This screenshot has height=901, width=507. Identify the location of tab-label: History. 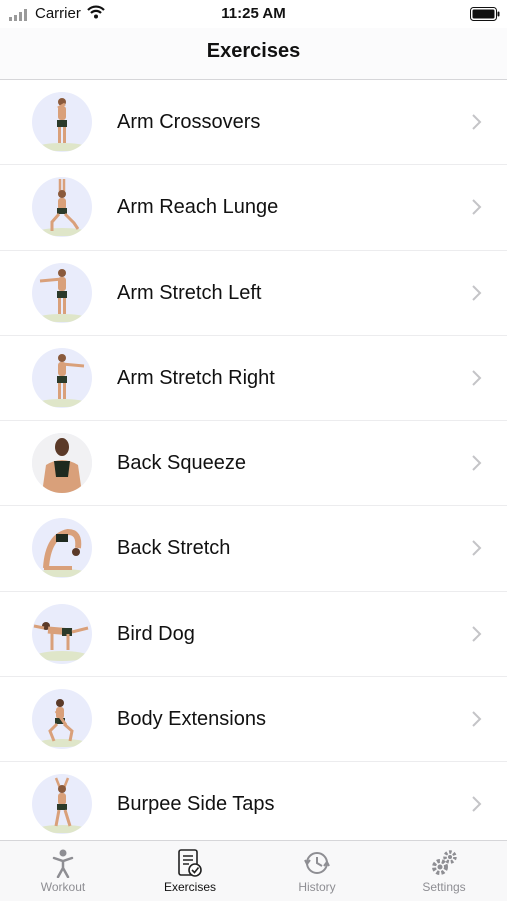
(317, 887).